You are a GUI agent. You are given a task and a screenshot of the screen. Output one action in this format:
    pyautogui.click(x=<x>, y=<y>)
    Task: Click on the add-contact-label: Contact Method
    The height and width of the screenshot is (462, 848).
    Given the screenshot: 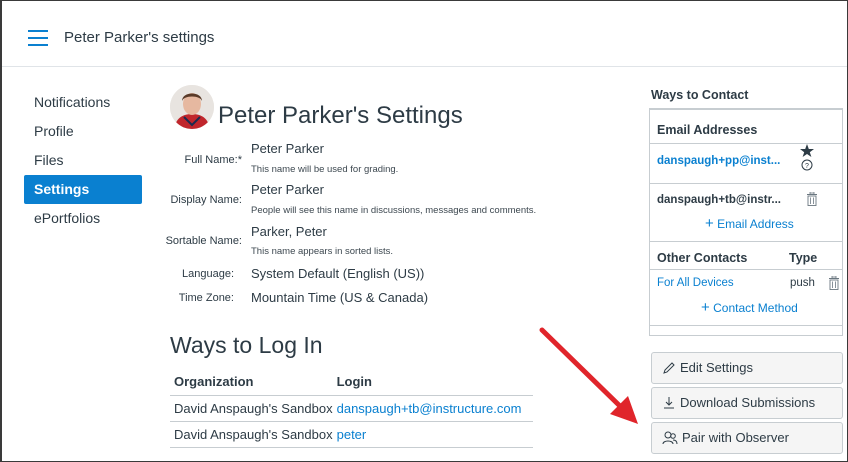 What is the action you would take?
    pyautogui.click(x=755, y=308)
    